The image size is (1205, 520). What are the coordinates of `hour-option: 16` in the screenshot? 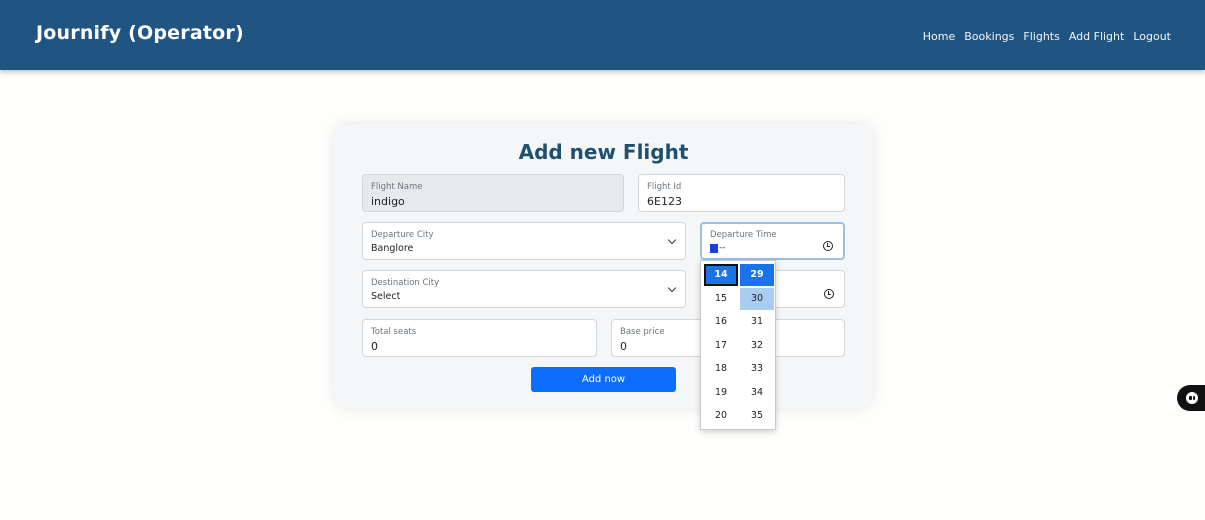 It's located at (721, 322).